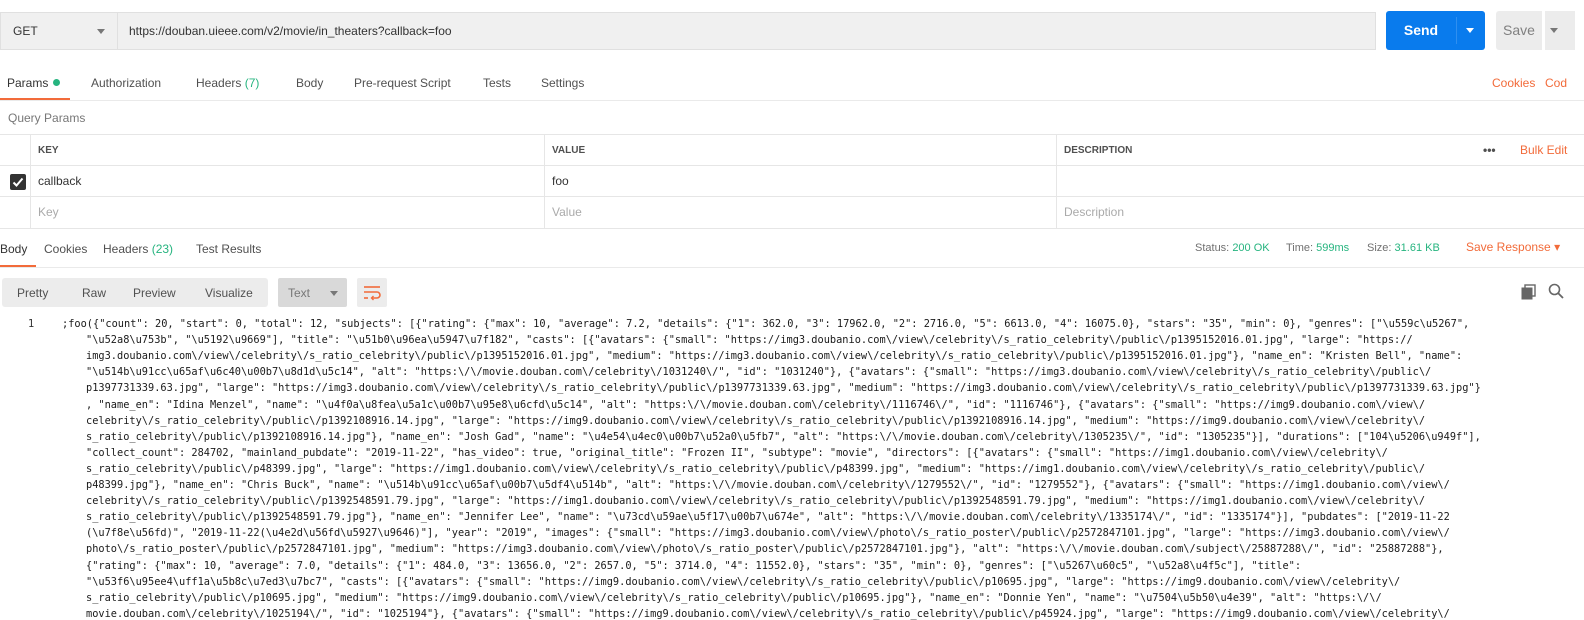 This screenshot has width=1584, height=620. Describe the element at coordinates (1556, 83) in the screenshot. I see `code-link: Cod` at that location.